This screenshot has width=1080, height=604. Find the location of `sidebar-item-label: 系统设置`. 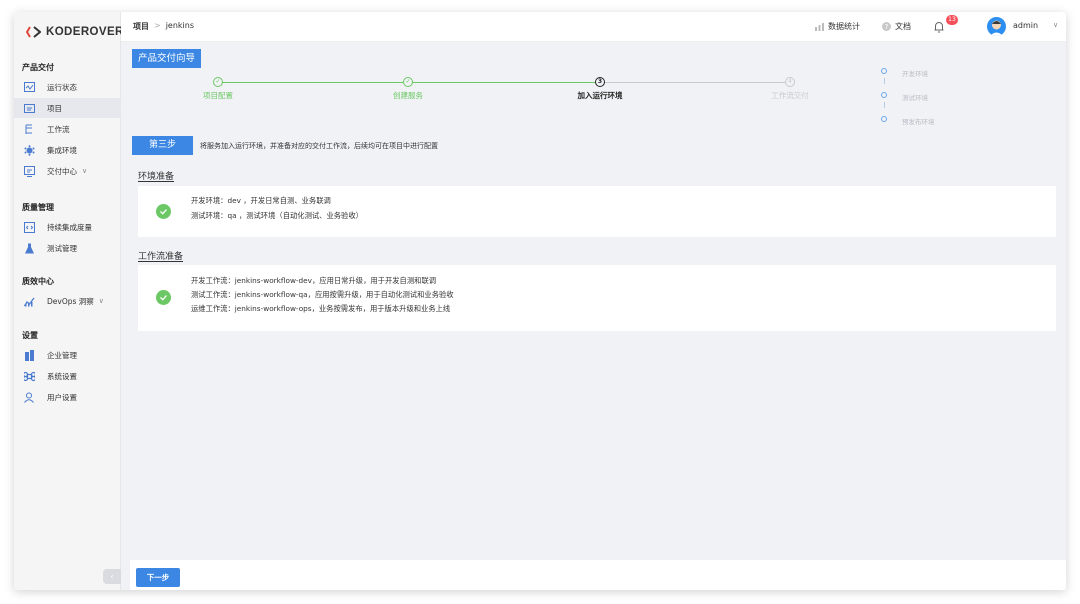

sidebar-item-label: 系统设置 is located at coordinates (62, 376).